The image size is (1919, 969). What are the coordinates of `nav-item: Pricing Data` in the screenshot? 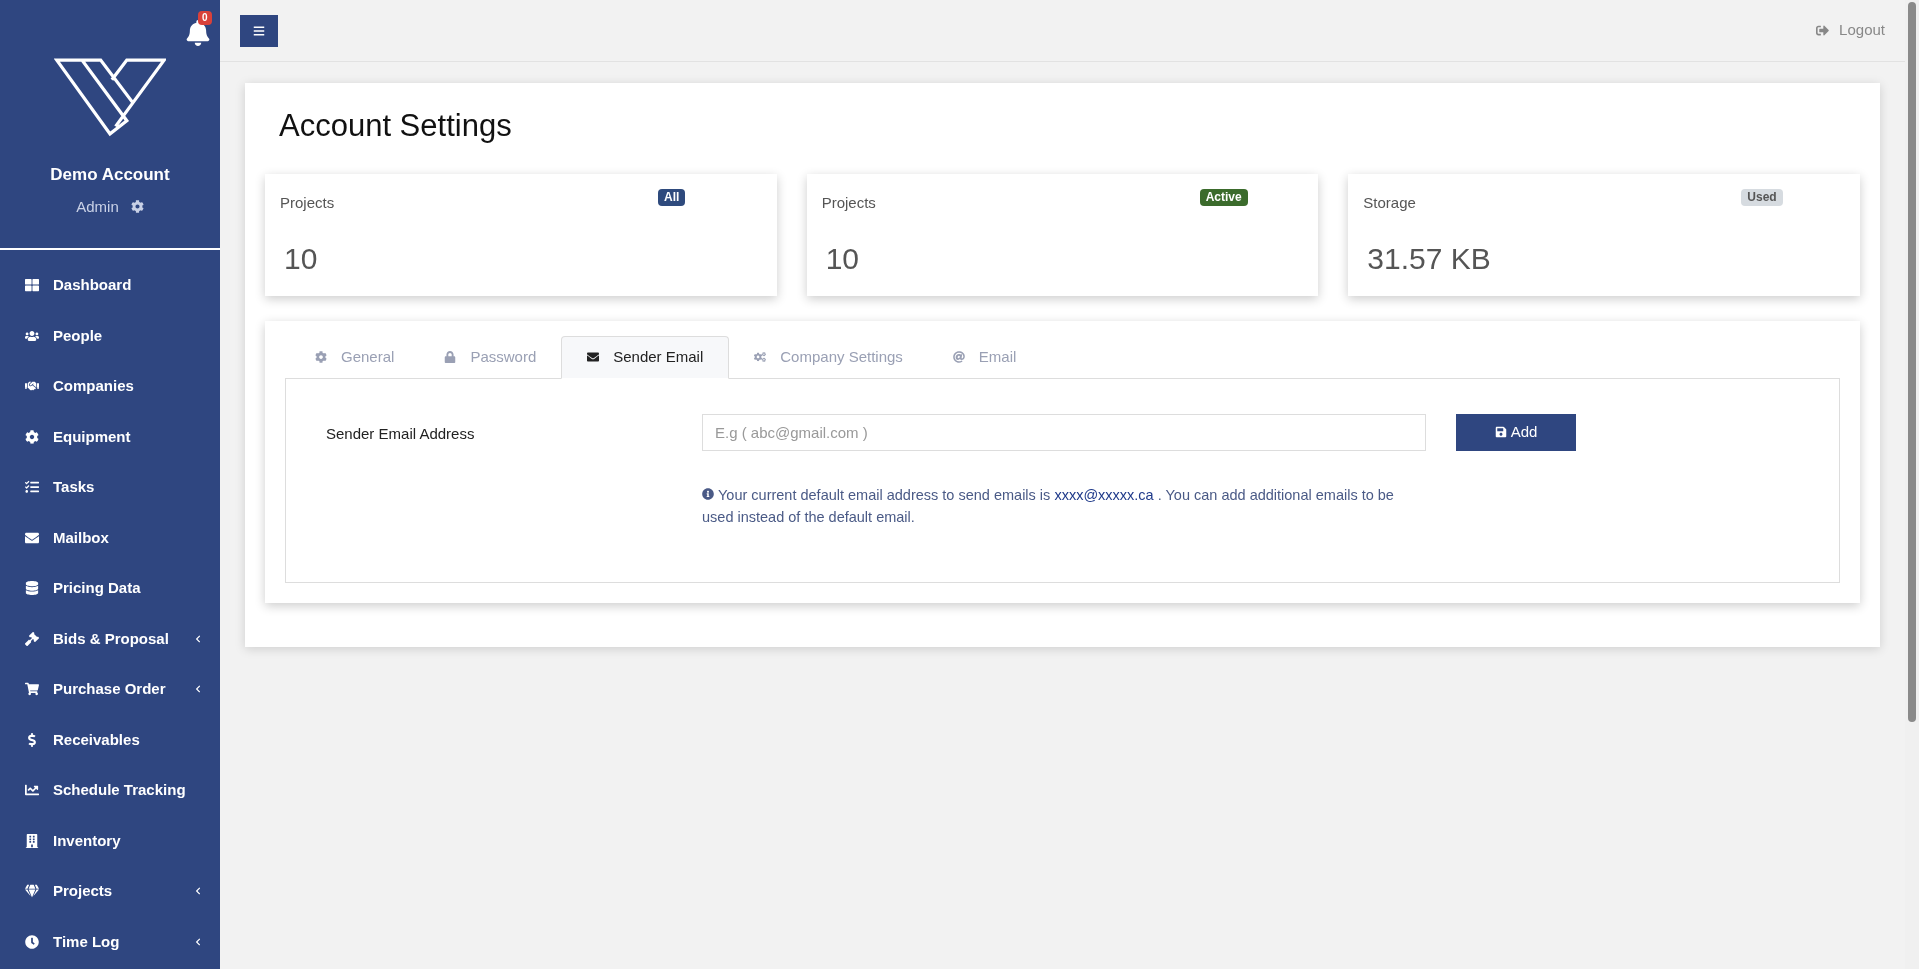 It's located at (110, 588).